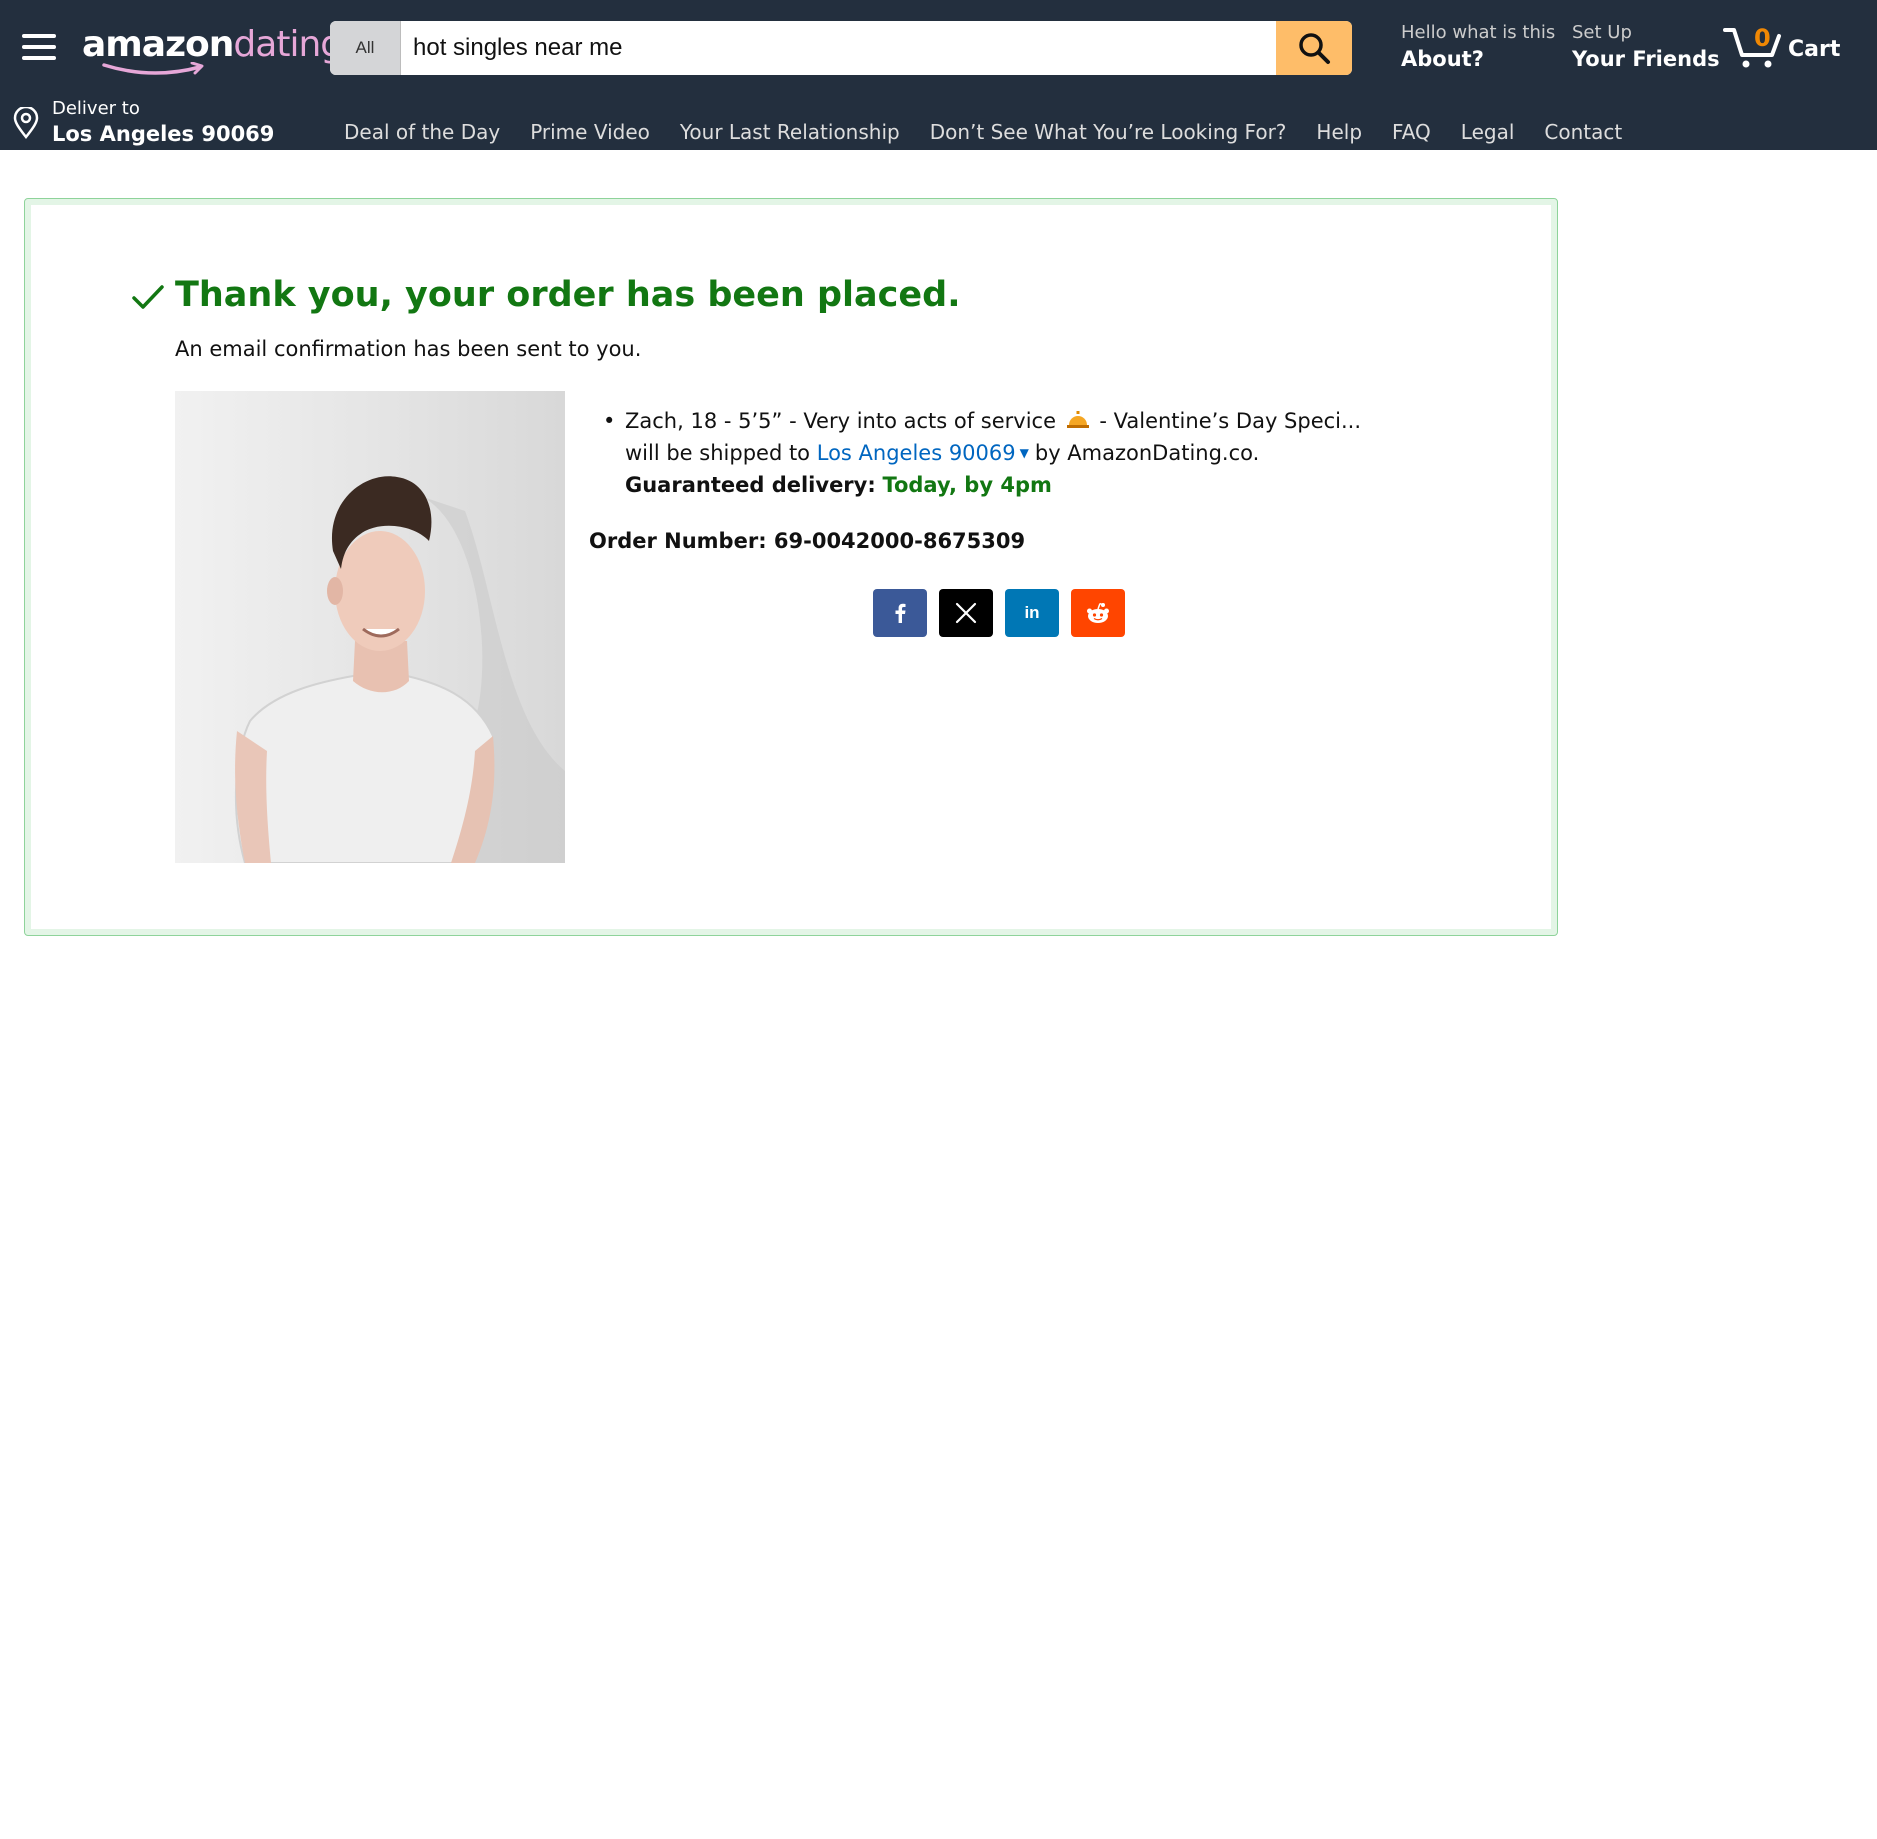  I want to click on person-photo-image, so click(370, 627).